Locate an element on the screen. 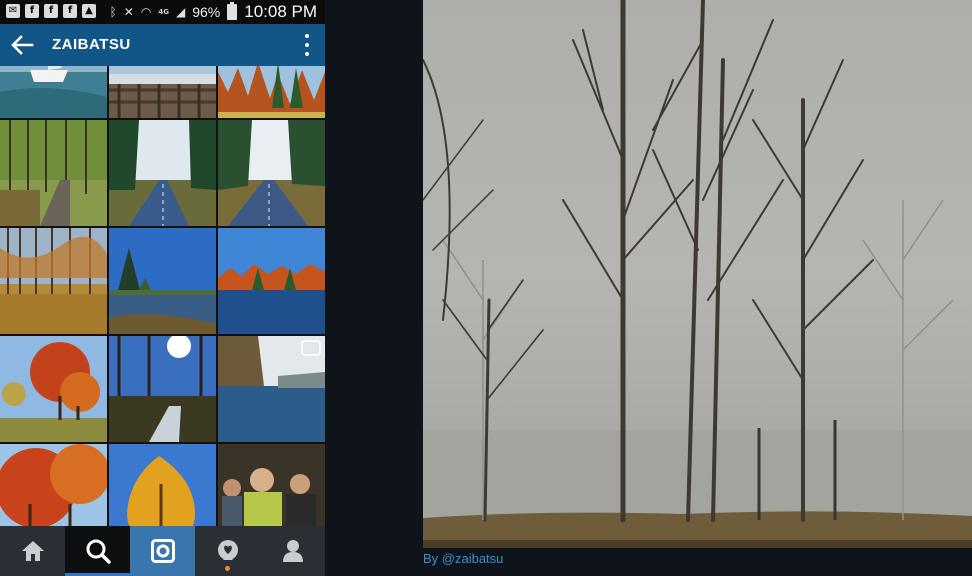 This screenshot has height=576, width=972. search-icon is located at coordinates (98, 551).